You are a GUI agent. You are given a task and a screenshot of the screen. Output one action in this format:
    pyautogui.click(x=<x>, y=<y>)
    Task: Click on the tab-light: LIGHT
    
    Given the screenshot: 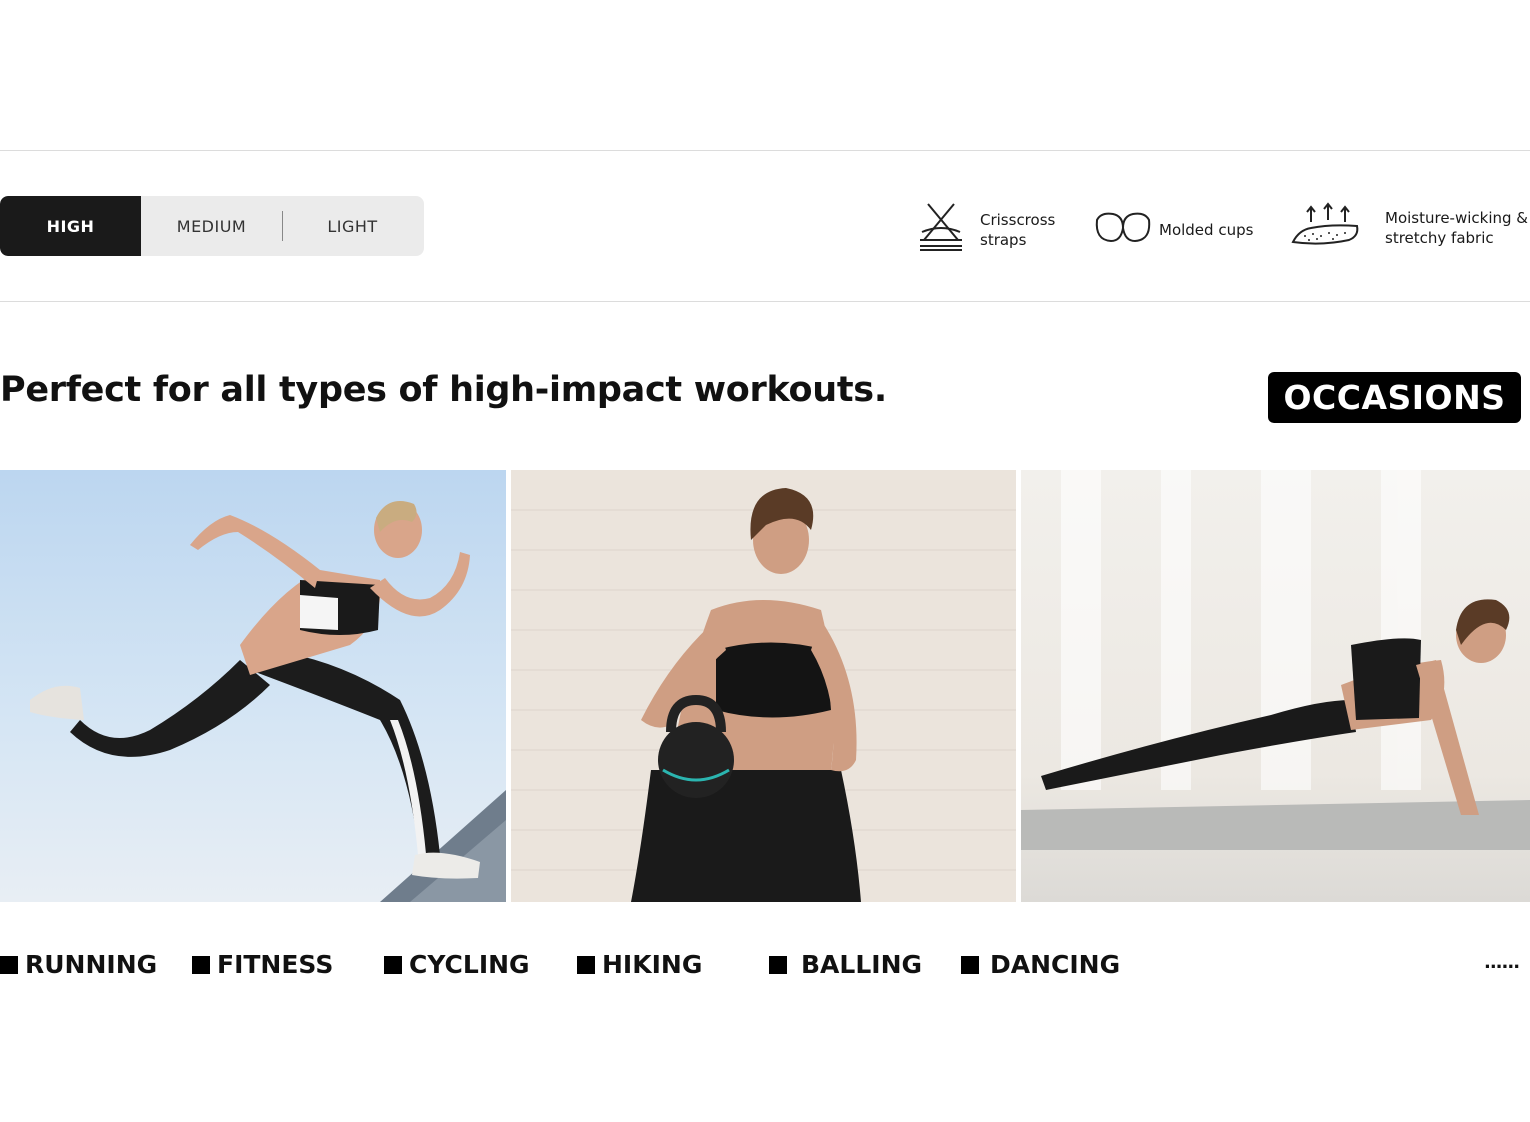 What is the action you would take?
    pyautogui.click(x=352, y=226)
    